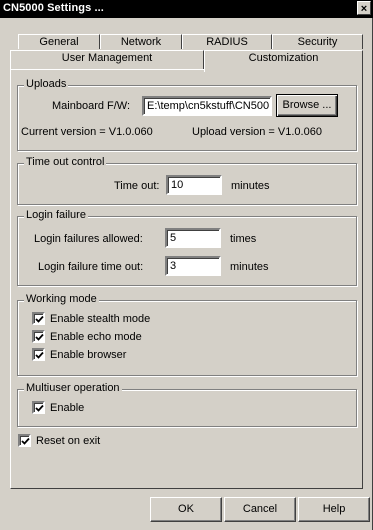 The width and height of the screenshot is (373, 530). I want to click on login-failure-group-label: Login failure, so click(56, 215).